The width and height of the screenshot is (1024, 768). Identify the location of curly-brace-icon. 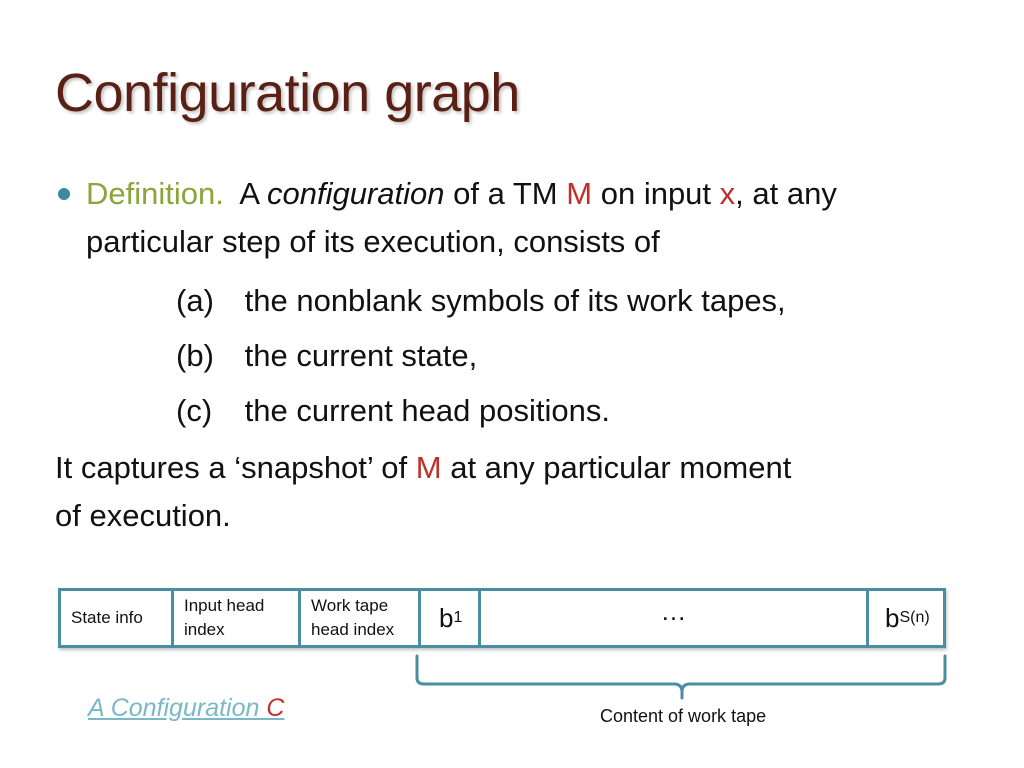
(681, 677).